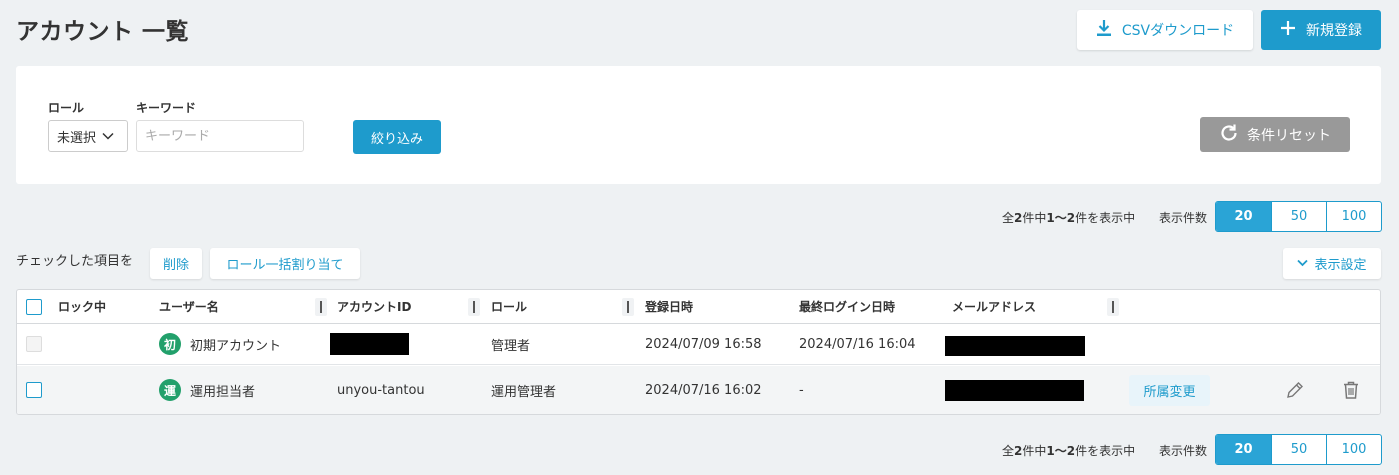 The image size is (1399, 475). Describe the element at coordinates (189, 306) in the screenshot. I see `col-user: ユーザー名` at that location.